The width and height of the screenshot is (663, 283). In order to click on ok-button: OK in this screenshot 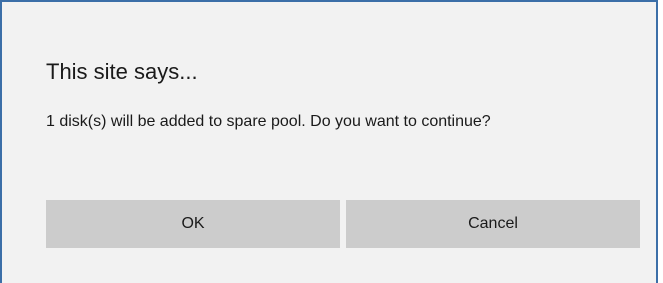, I will do `click(193, 224)`.